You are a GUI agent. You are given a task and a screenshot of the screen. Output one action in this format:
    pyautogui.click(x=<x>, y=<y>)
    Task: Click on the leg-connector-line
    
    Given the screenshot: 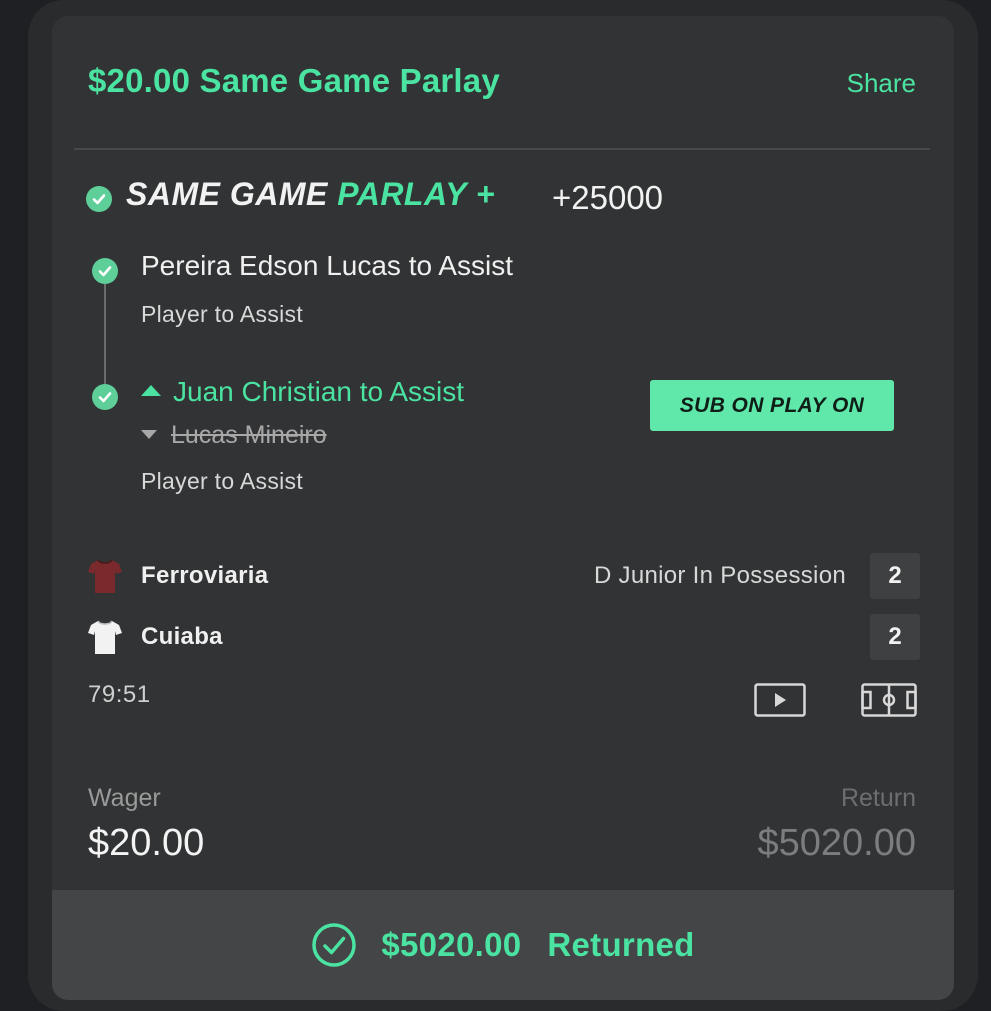 What is the action you would take?
    pyautogui.click(x=105, y=334)
    